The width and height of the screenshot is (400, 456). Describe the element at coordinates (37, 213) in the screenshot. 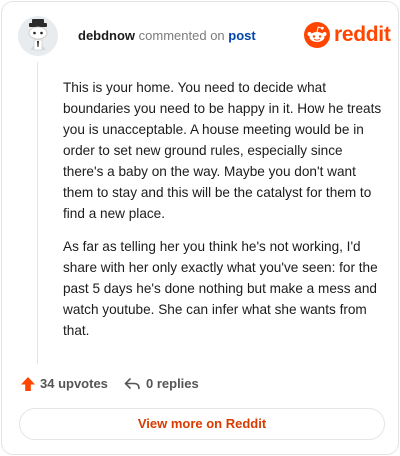

I see `thread-line` at that location.